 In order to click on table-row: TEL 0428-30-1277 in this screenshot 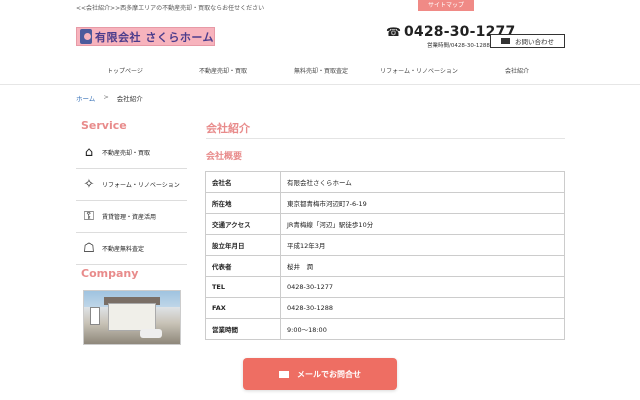, I will do `click(385, 287)`.